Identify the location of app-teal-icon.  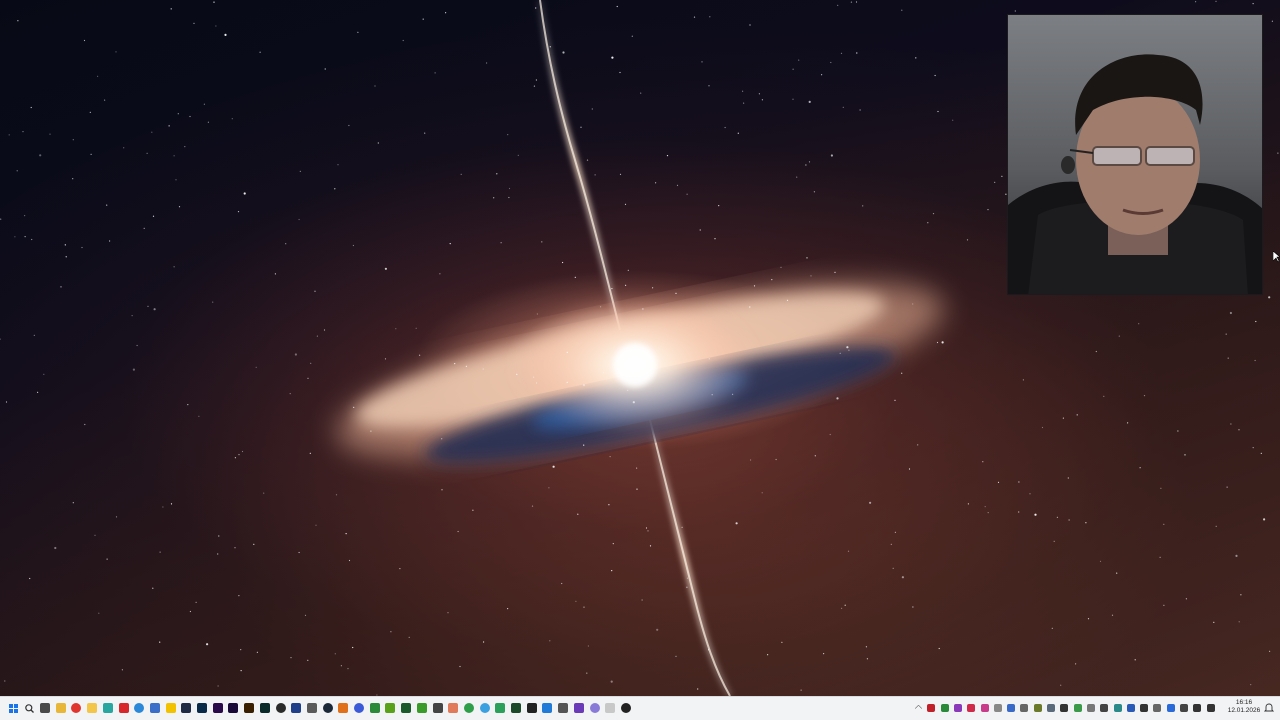
(107, 708).